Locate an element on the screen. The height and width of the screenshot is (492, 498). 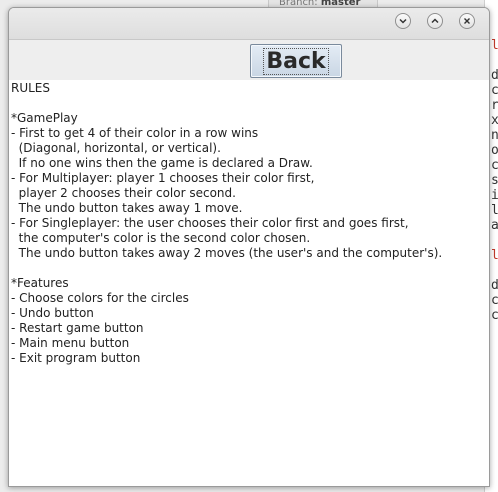
rules-line: - Restart game button is located at coordinates (77, 328).